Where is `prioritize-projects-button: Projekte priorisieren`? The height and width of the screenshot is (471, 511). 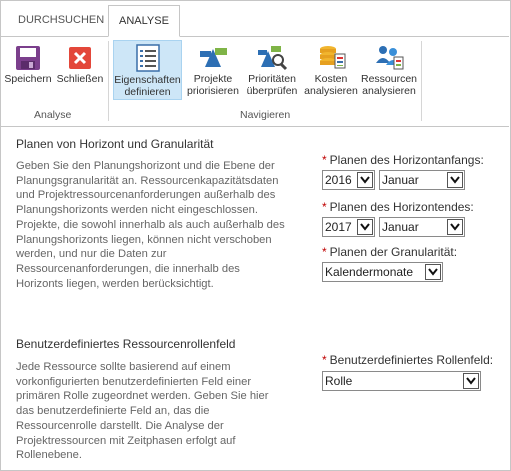
prioritize-projects-button: Projekte priorisieren is located at coordinates (213, 70).